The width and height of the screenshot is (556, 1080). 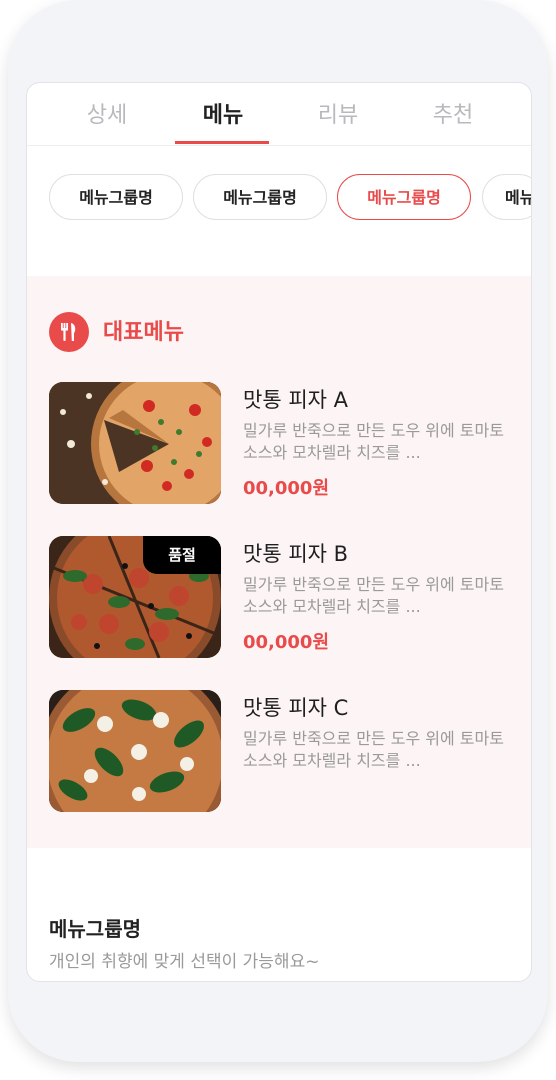 I want to click on menu-item-name: 맛통 피자 B, so click(x=296, y=554).